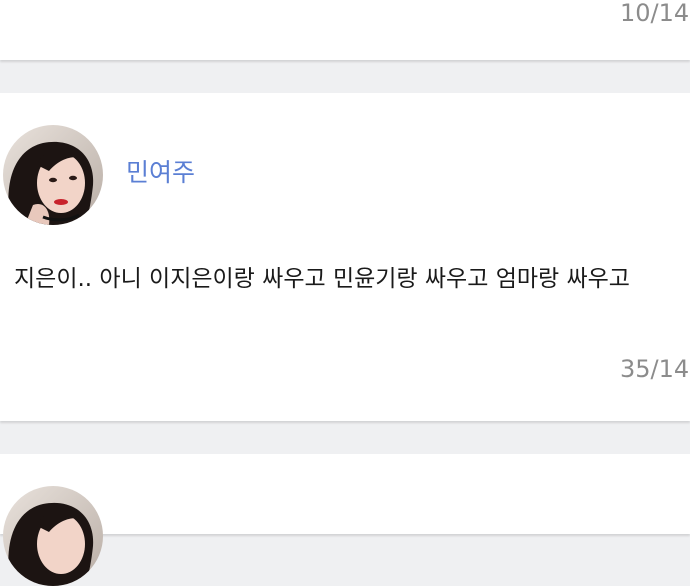  Describe the element at coordinates (345, 30) in the screenshot. I see `feed-card: 10/140` at that location.